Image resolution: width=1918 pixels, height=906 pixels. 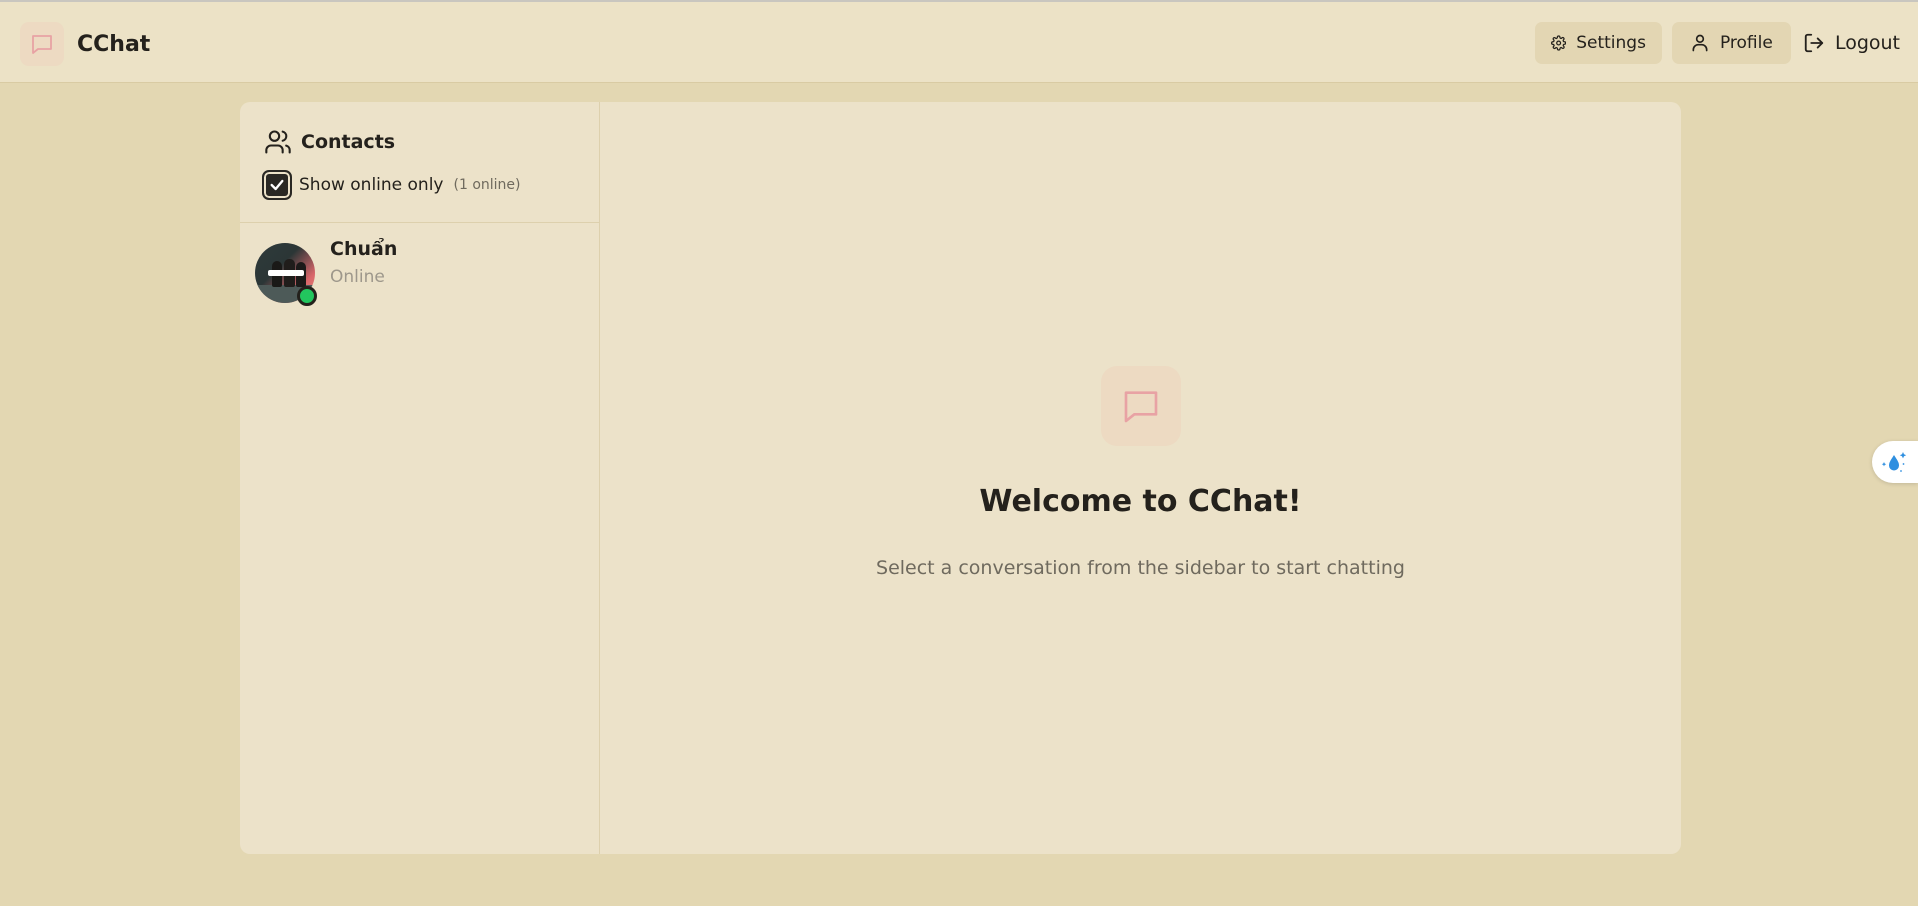 I want to click on check-icon, so click(x=277, y=185).